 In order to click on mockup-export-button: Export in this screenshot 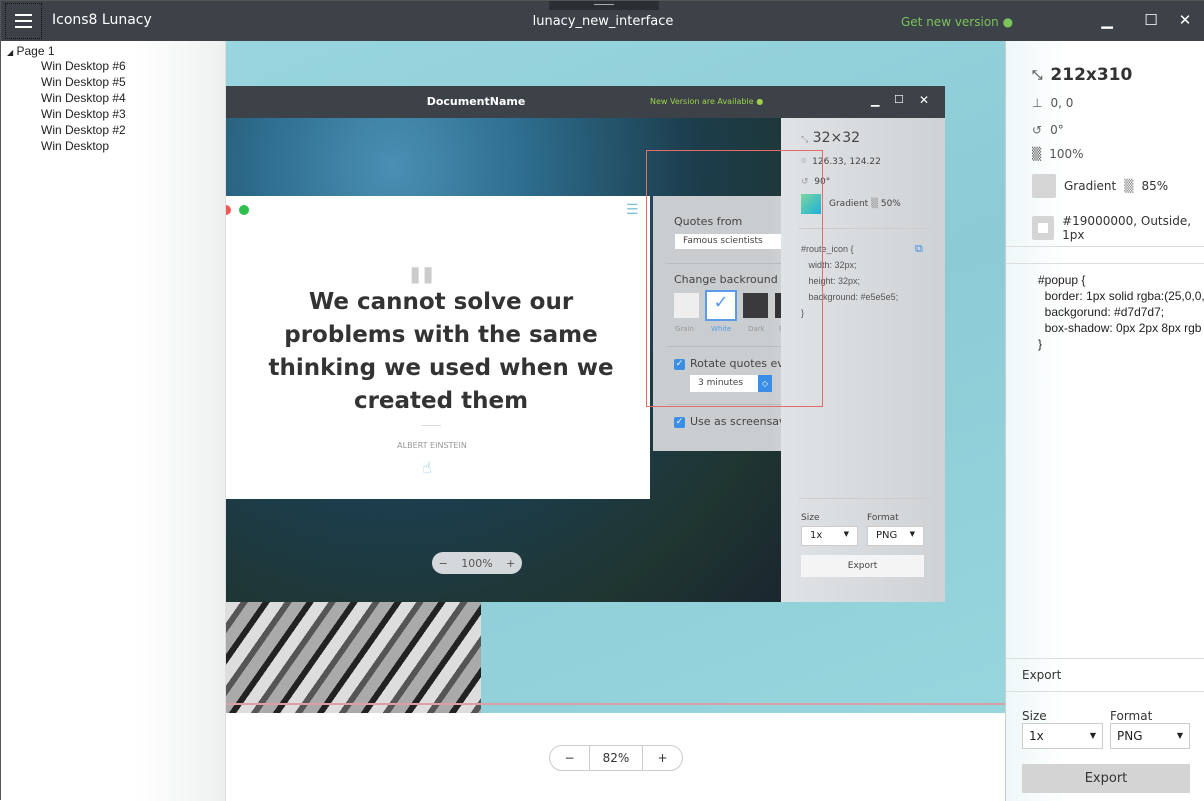, I will do `click(862, 566)`.